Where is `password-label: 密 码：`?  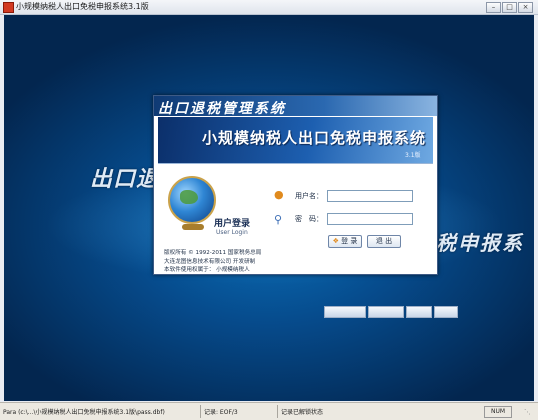
password-label: 密 码： is located at coordinates (309, 219).